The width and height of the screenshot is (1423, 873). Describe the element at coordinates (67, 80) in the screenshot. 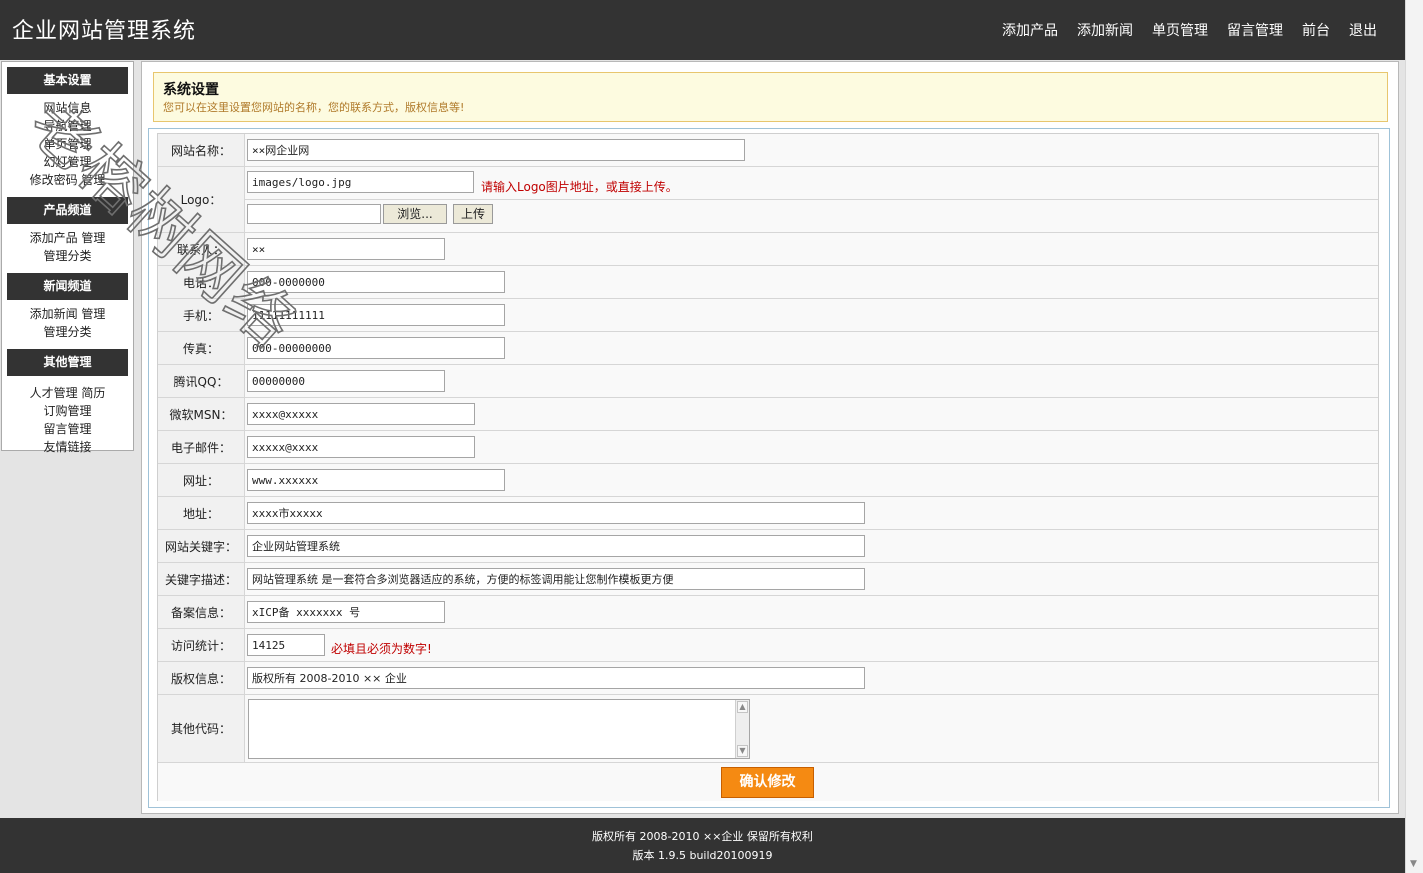

I see `sidebar-section-basic-settings: 基本设置` at that location.